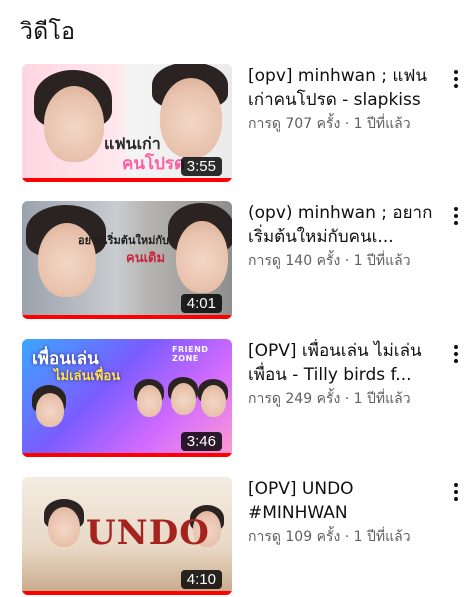 The image size is (474, 597). Describe the element at coordinates (343, 501) in the screenshot. I see `video-title: [OPV] UNDO #MINHWAN` at that location.